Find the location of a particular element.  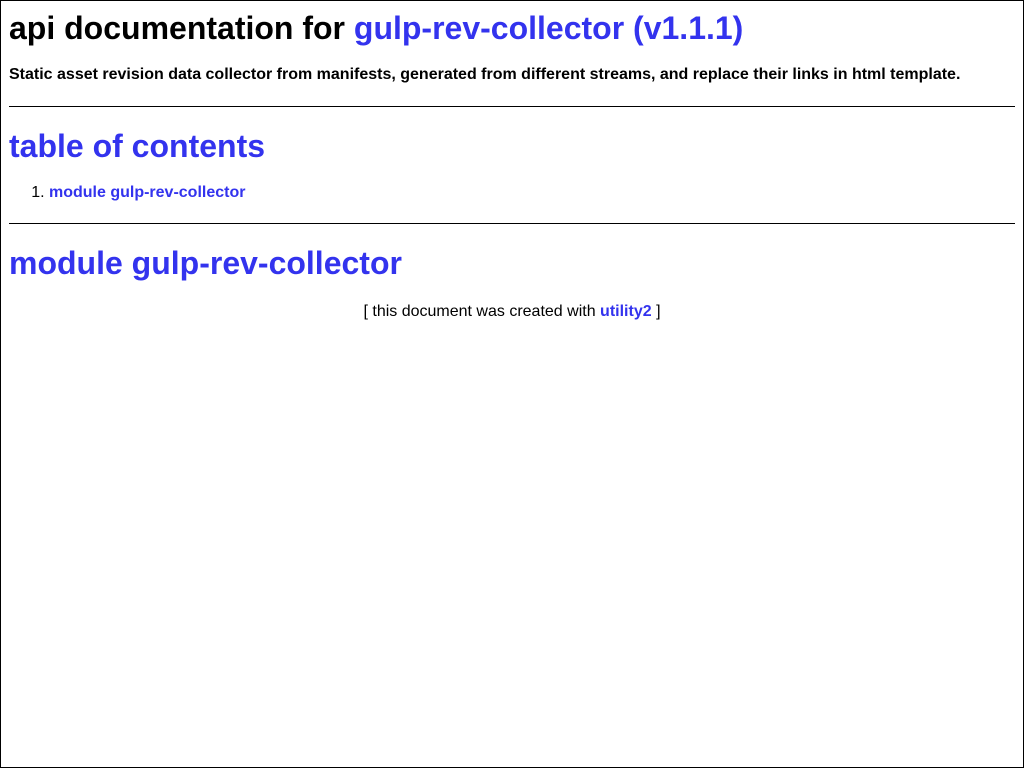

module-heading: module gulp-rev-collector is located at coordinates (205, 263).